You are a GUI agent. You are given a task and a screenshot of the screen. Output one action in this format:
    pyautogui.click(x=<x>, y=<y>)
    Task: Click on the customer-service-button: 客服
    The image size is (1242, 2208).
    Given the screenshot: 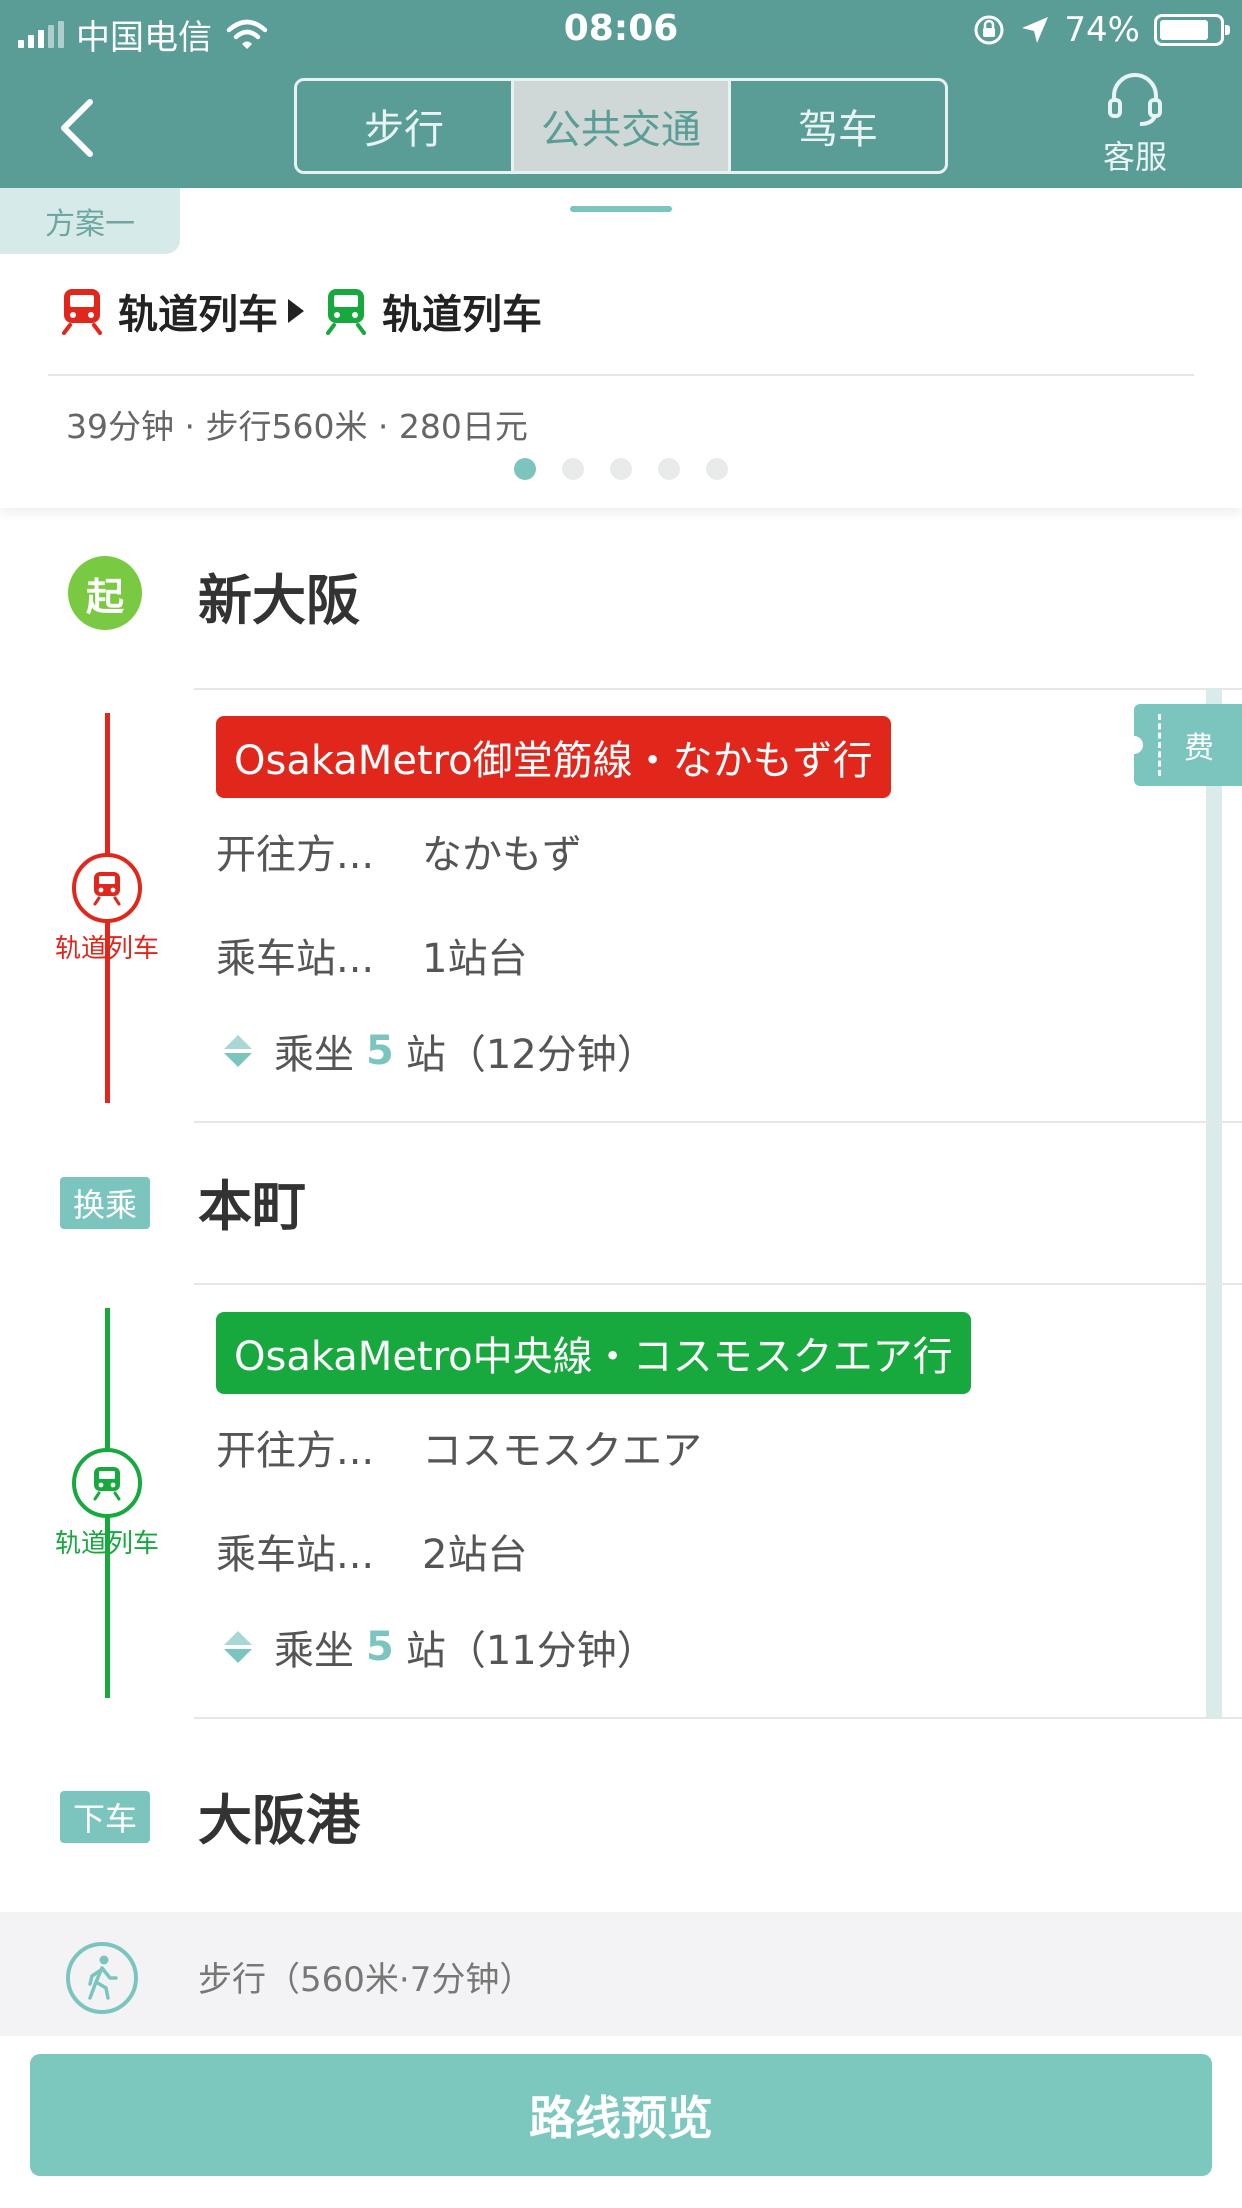 What is the action you would take?
    pyautogui.click(x=1135, y=125)
    